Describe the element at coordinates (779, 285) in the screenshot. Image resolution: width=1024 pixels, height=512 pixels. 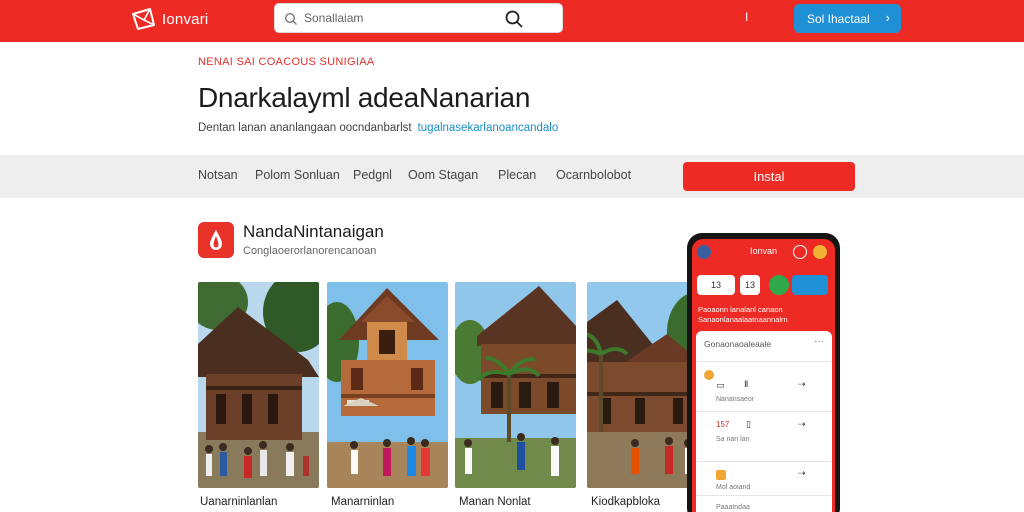
I see `phone-green-icon` at that location.